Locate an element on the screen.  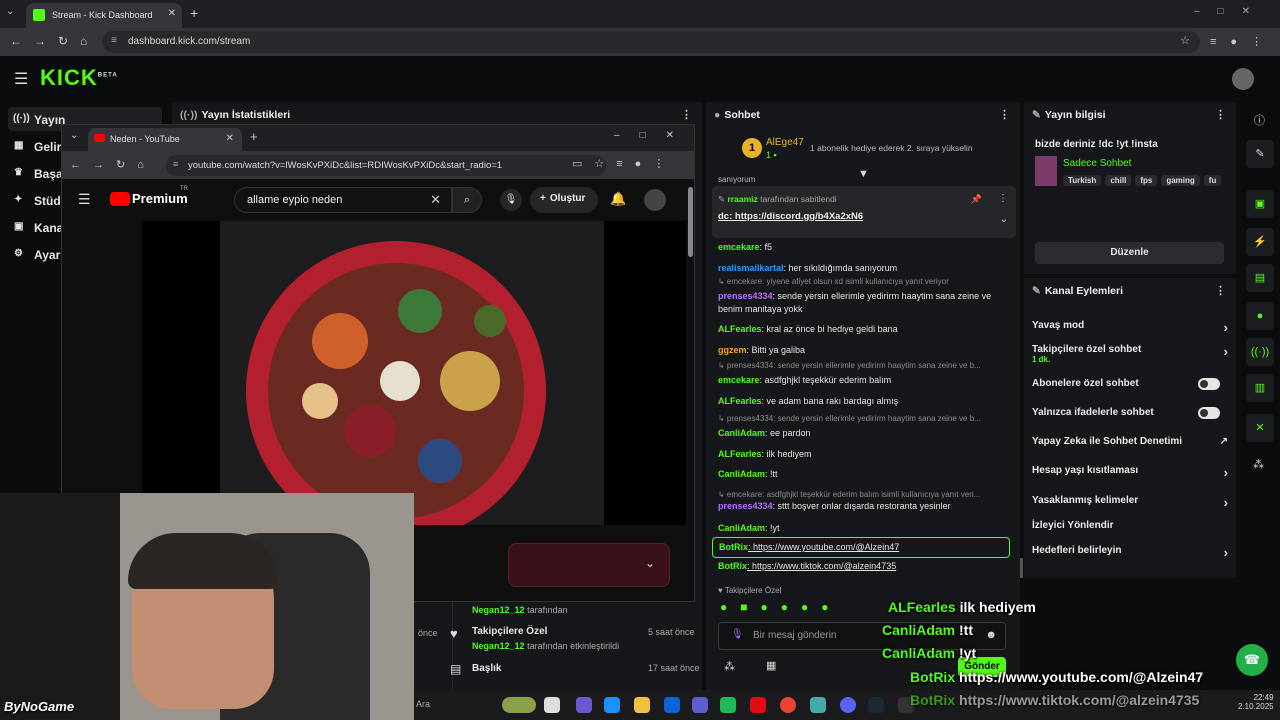
info-icon: ⓘ is located at coordinates (1259, 120).